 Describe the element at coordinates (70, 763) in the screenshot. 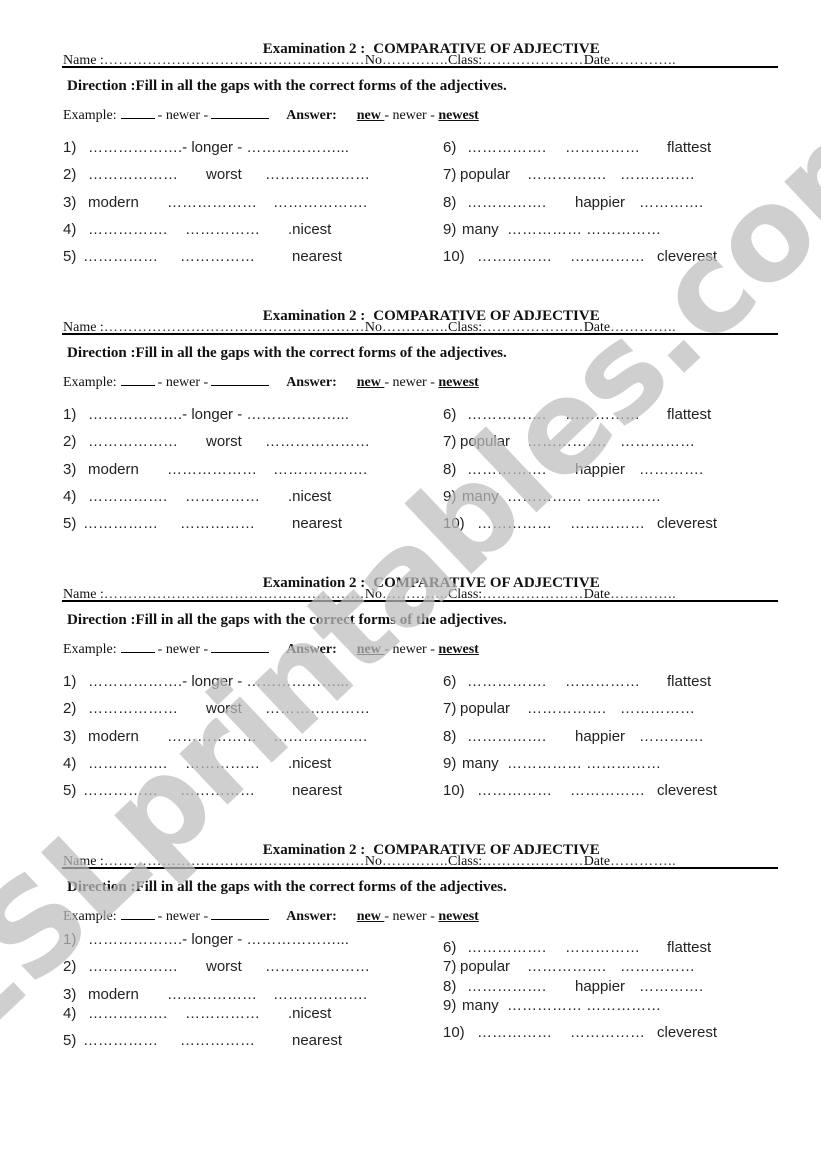

I see `item-number: 4)` at that location.